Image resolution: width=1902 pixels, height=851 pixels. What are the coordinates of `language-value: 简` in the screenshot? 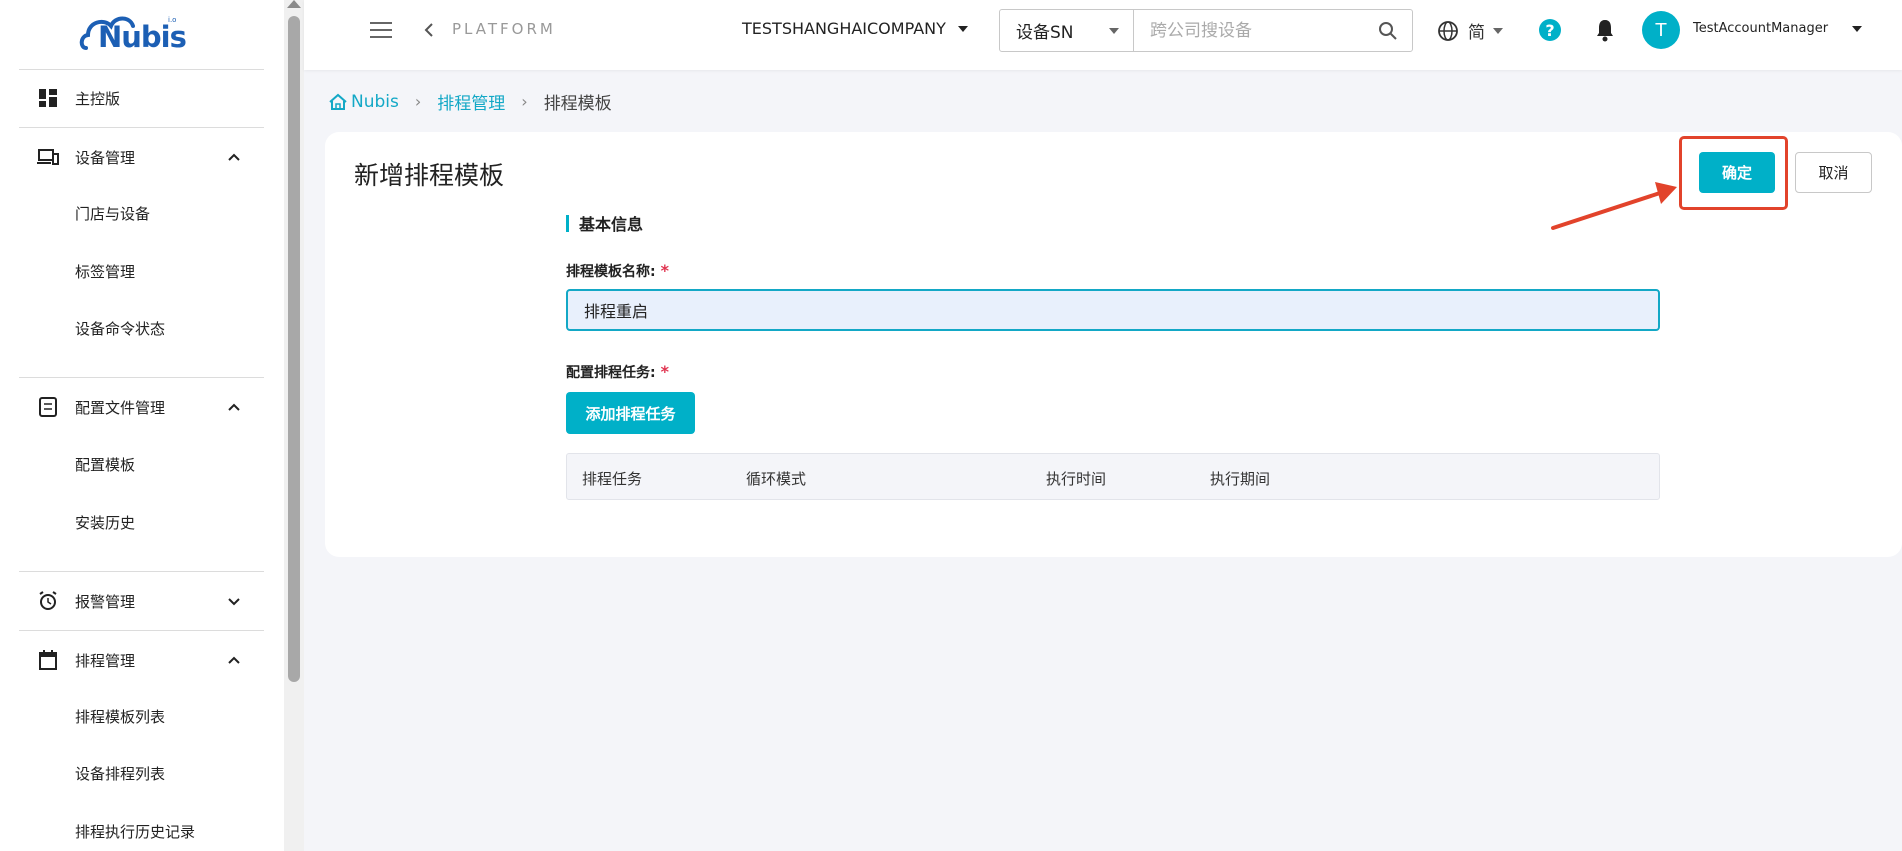 It's located at (1476, 33).